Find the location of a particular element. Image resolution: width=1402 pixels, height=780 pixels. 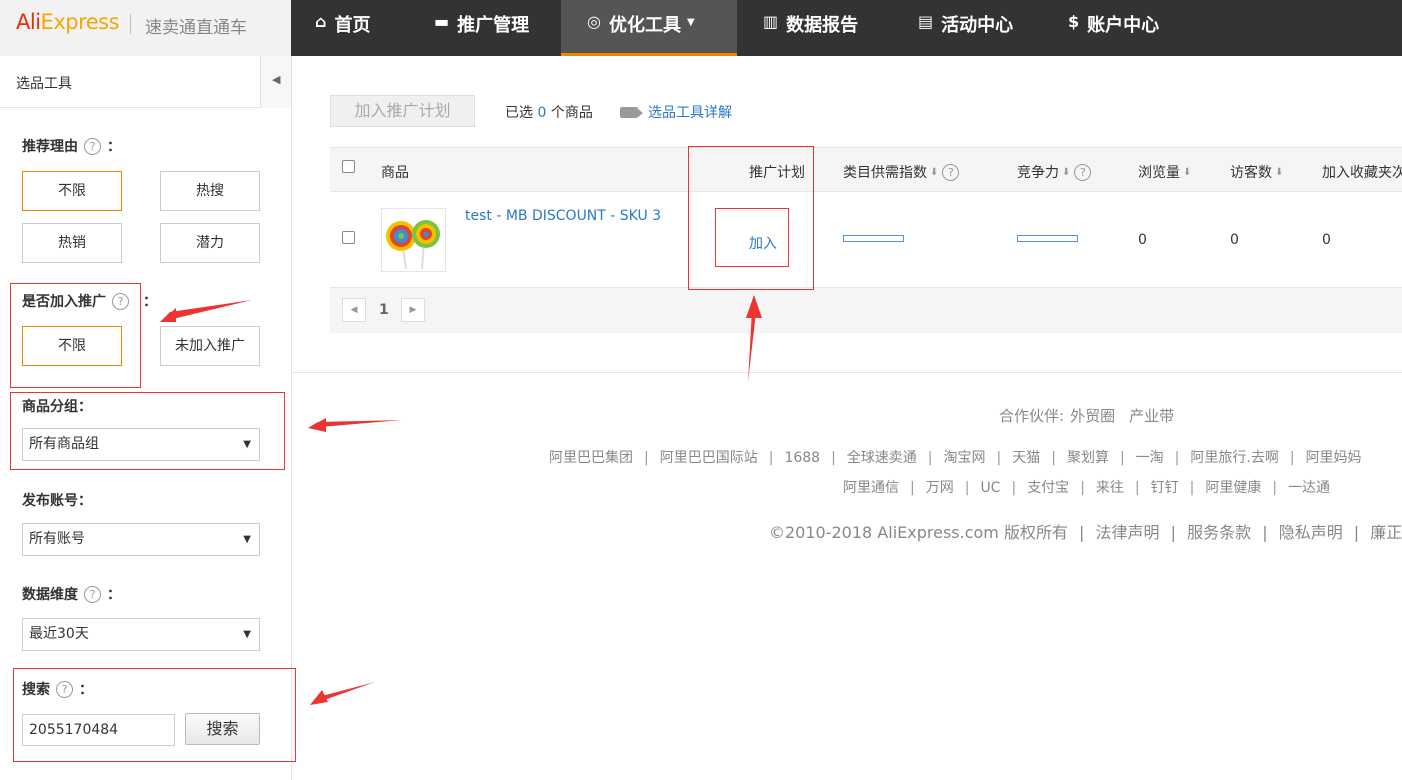

arrowhead-search is located at coordinates (319, 697).